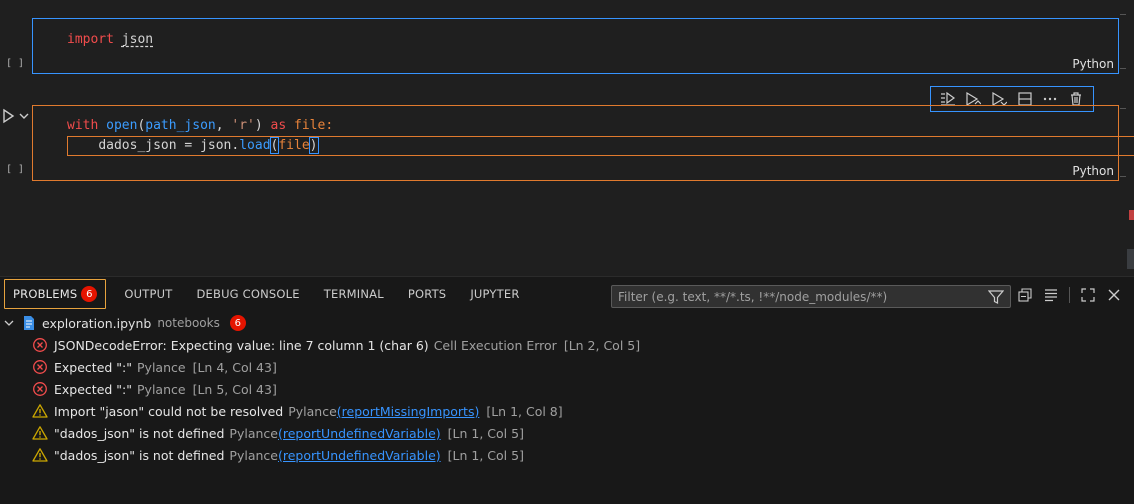 The height and width of the screenshot is (504, 1134). Describe the element at coordinates (255, 145) in the screenshot. I see `function-load: load` at that location.